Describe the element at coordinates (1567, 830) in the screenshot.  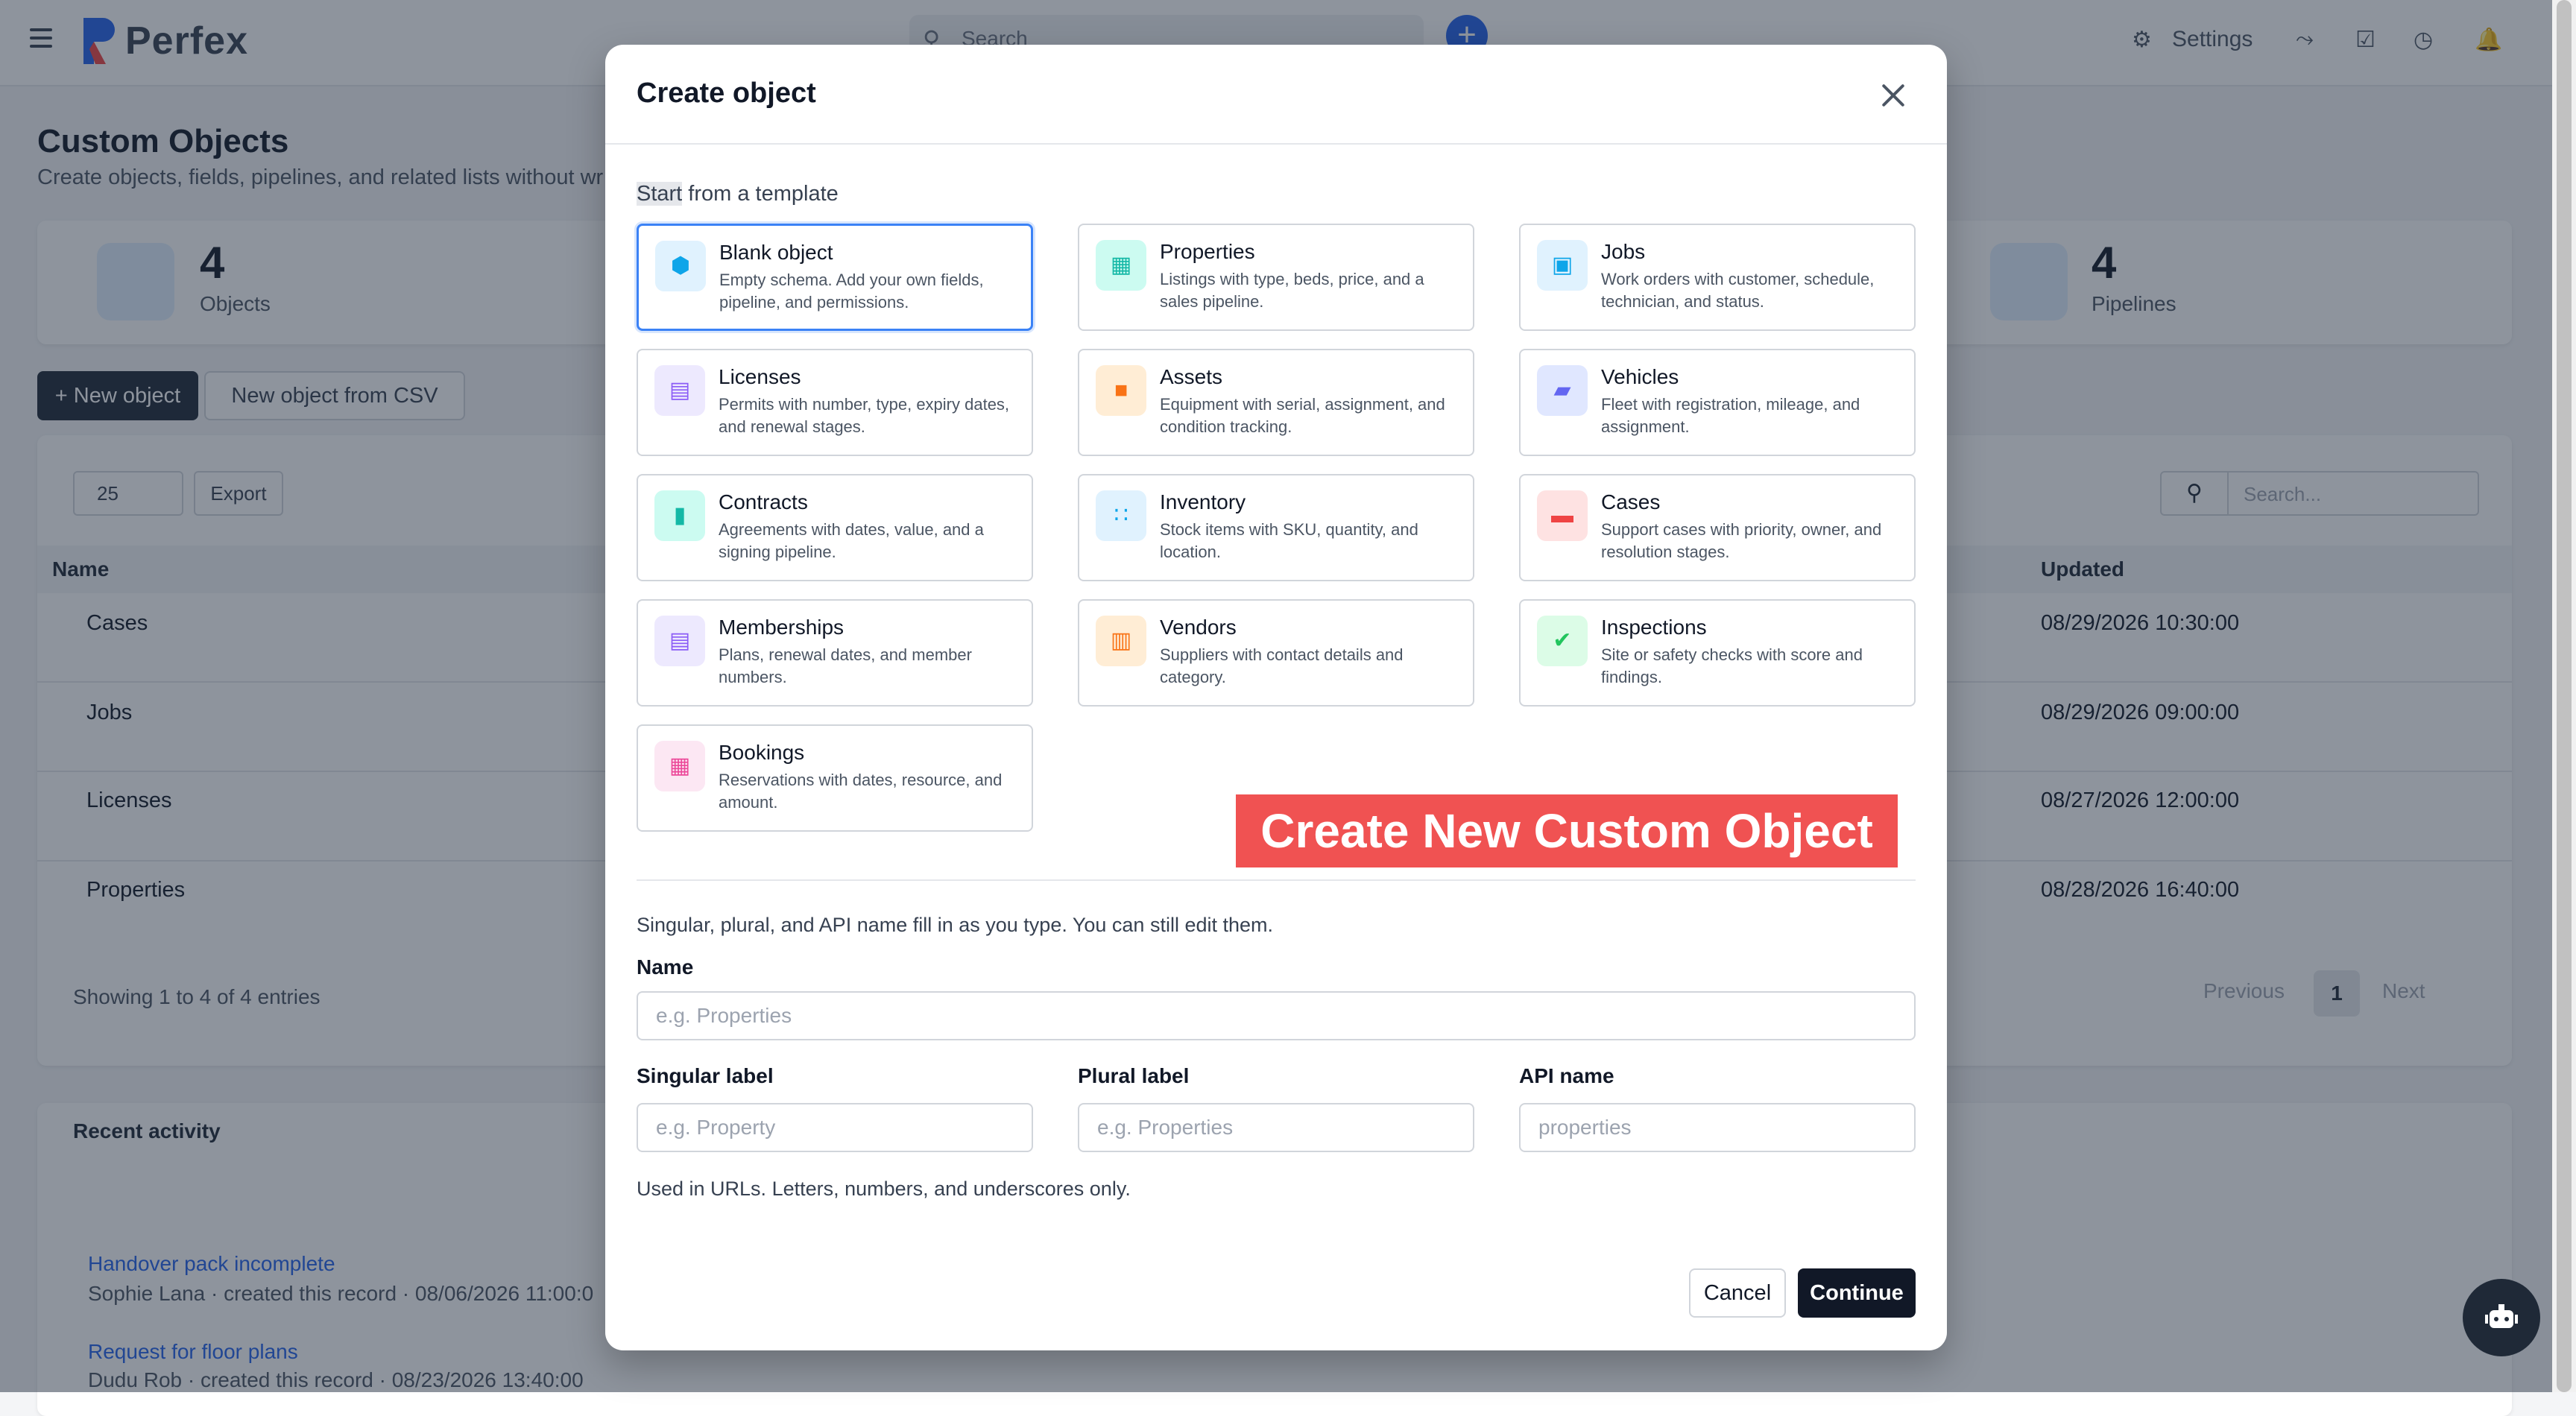
I see `annotation-banner: Create New Custom Object` at that location.